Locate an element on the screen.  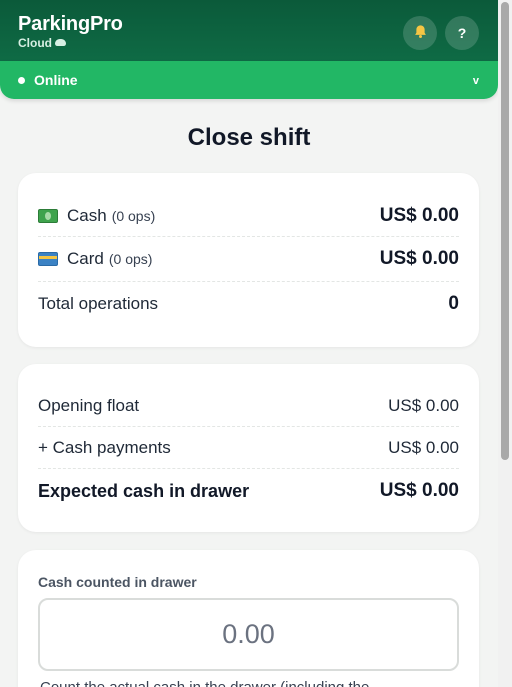
opening-float-value: US$ 0.00 is located at coordinates (423, 405).